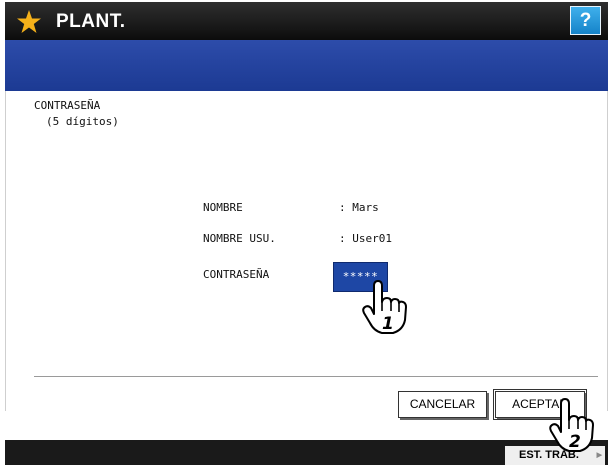 The image size is (613, 465). Describe the element at coordinates (384, 307) in the screenshot. I see `pointing-hand-icon: 1` at that location.